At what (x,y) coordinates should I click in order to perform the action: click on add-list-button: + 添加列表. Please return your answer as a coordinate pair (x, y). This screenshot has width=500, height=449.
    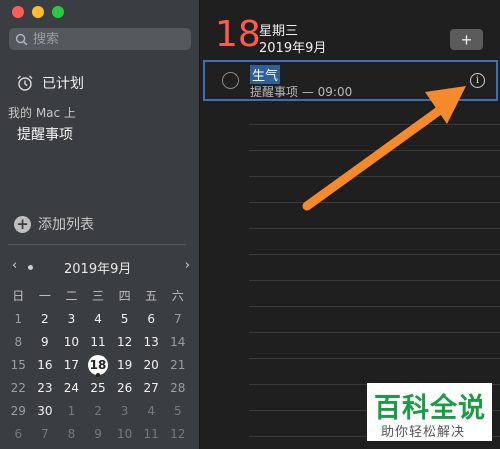
    Looking at the image, I should click on (54, 224).